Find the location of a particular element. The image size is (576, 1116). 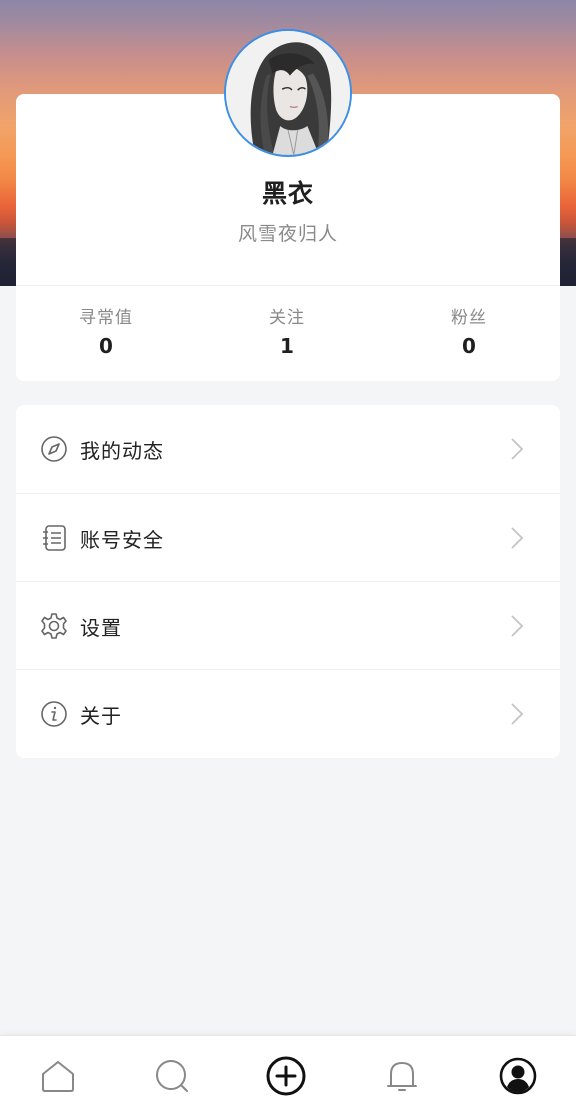

nav-create is located at coordinates (286, 1076).